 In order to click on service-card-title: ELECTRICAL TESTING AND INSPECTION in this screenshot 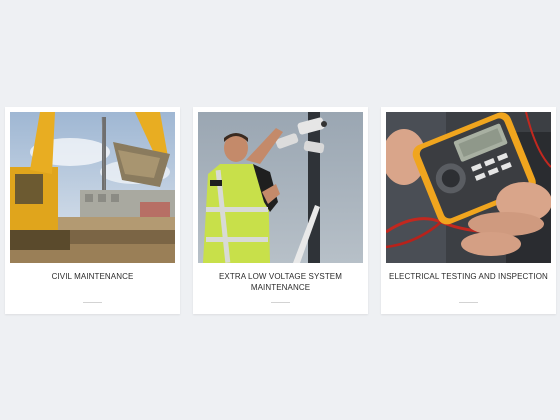, I will do `click(468, 276)`.